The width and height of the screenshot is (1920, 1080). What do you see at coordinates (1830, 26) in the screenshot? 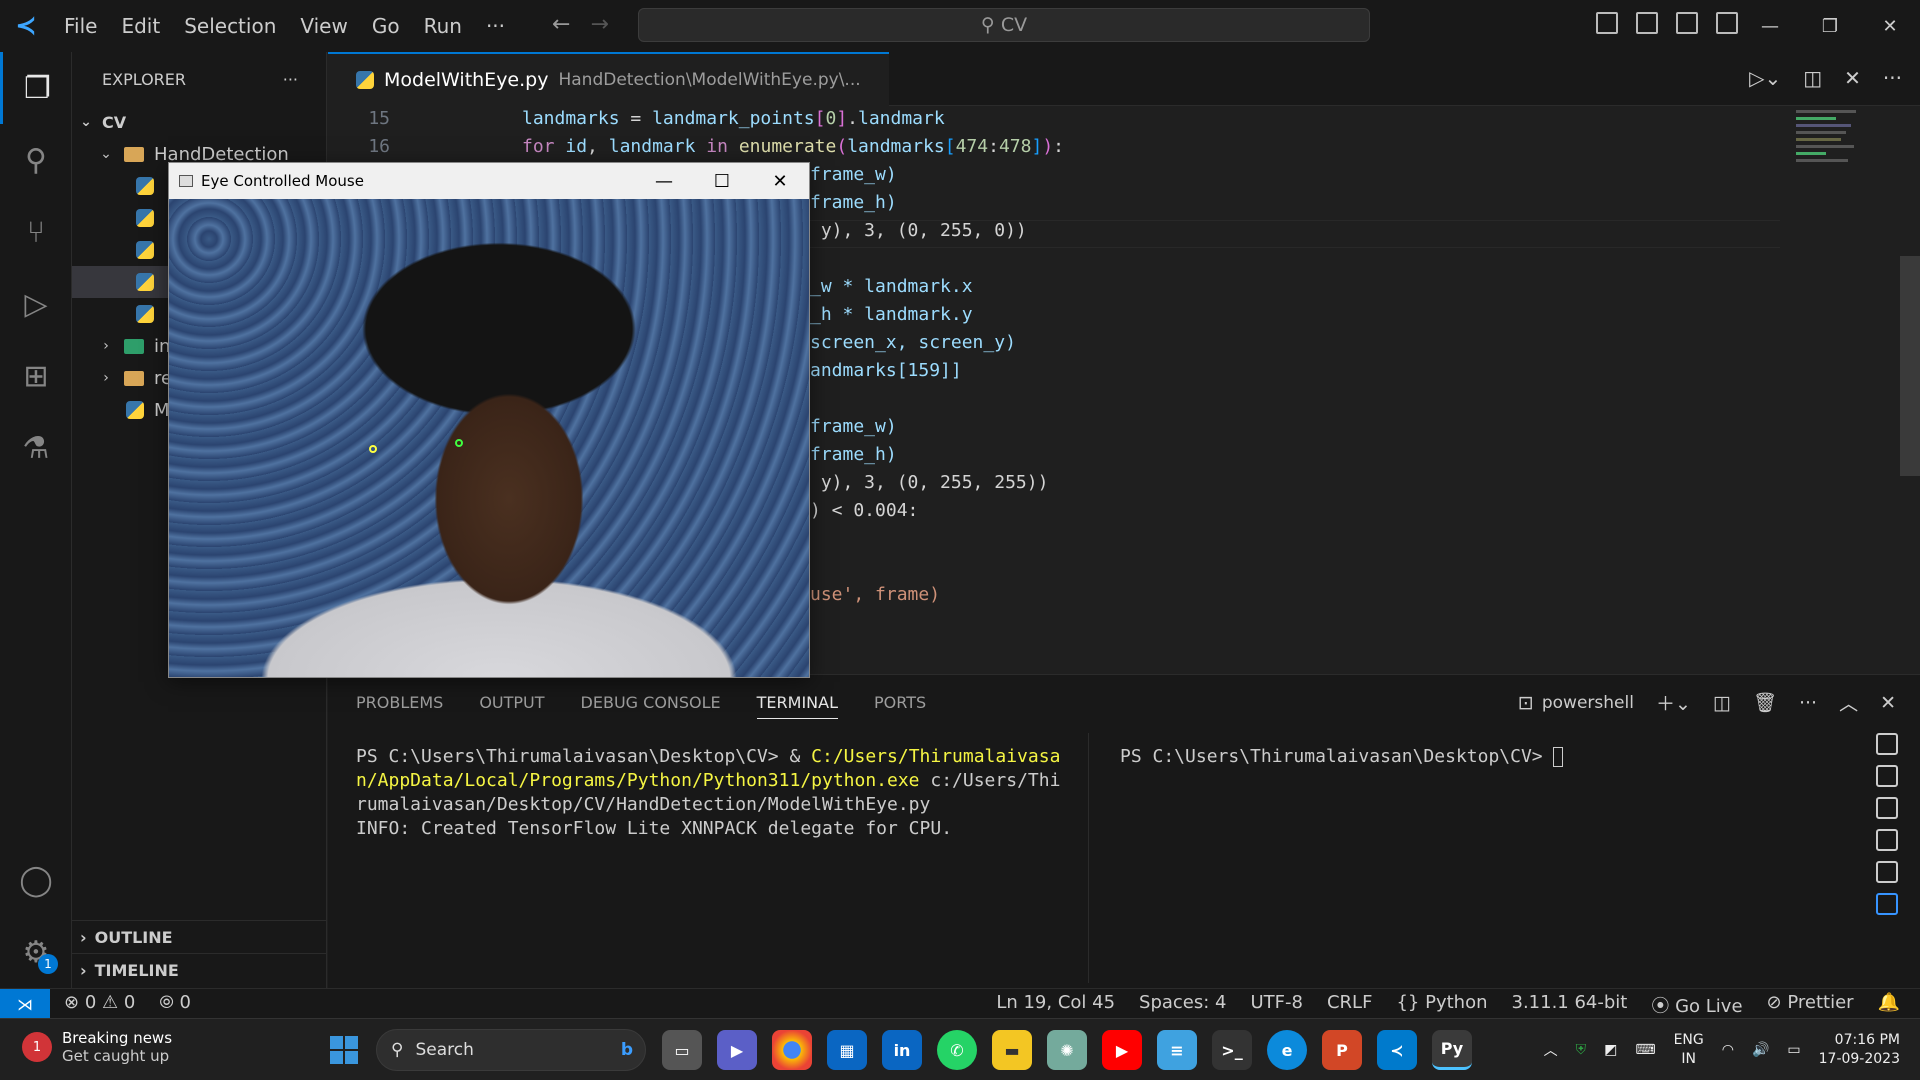
I see `restore-icon: ❐` at bounding box center [1830, 26].